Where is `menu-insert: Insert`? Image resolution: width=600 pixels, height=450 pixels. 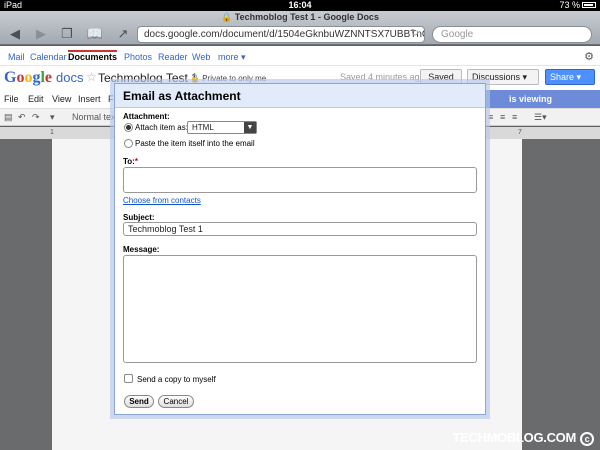
menu-insert: Insert is located at coordinates (89, 99).